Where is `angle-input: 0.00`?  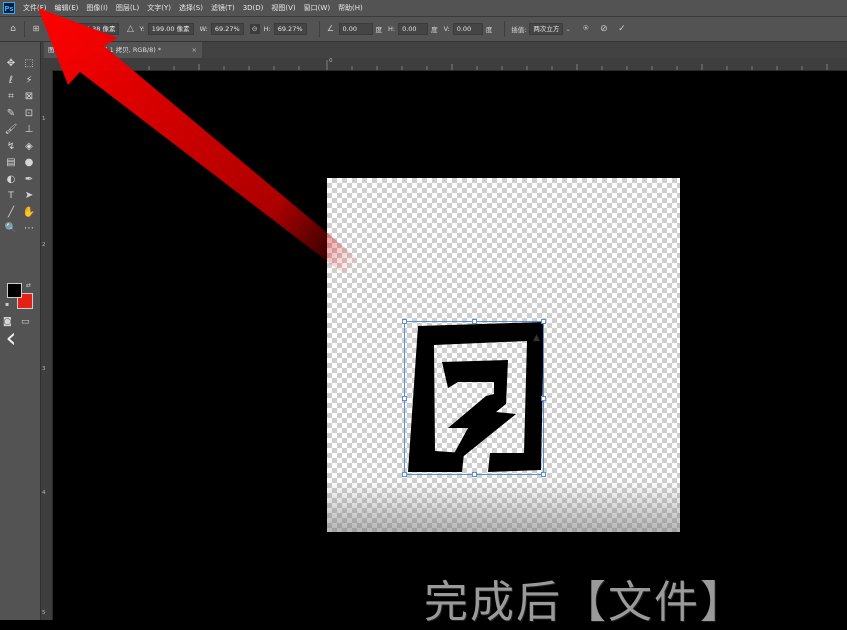 angle-input: 0.00 is located at coordinates (355, 29).